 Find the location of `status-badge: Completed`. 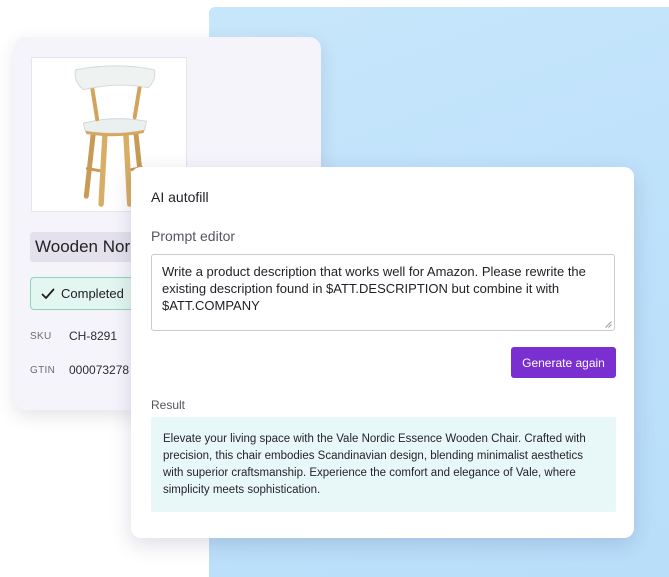

status-badge: Completed is located at coordinates (85, 293).